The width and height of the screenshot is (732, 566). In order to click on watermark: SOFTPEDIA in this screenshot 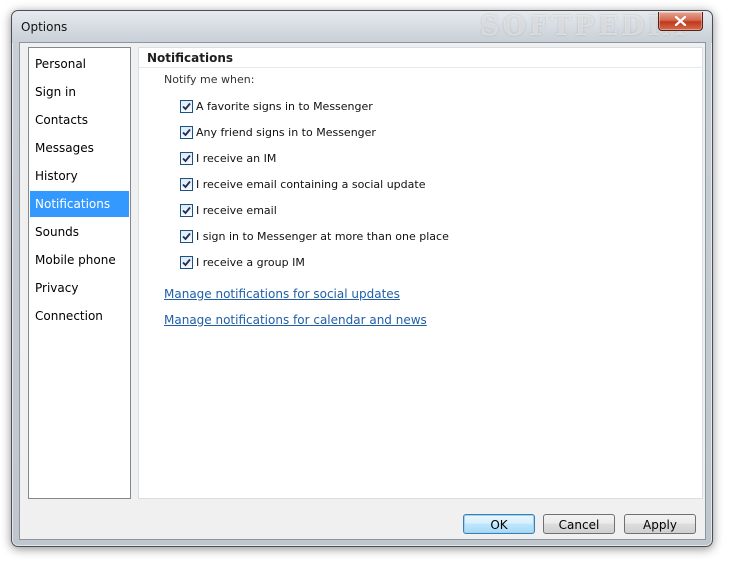, I will do `click(584, 26)`.